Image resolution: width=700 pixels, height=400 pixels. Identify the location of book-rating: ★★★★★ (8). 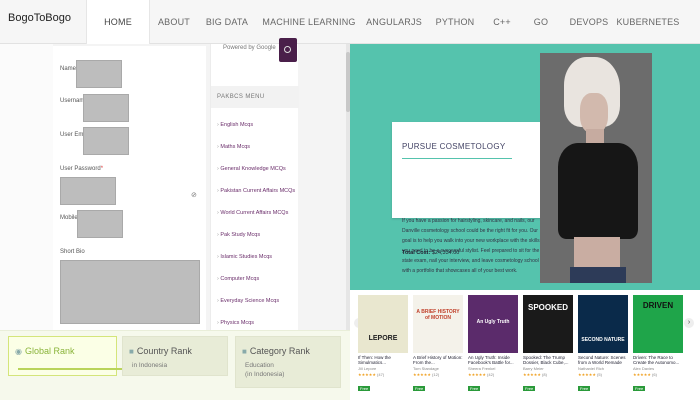
(535, 374).